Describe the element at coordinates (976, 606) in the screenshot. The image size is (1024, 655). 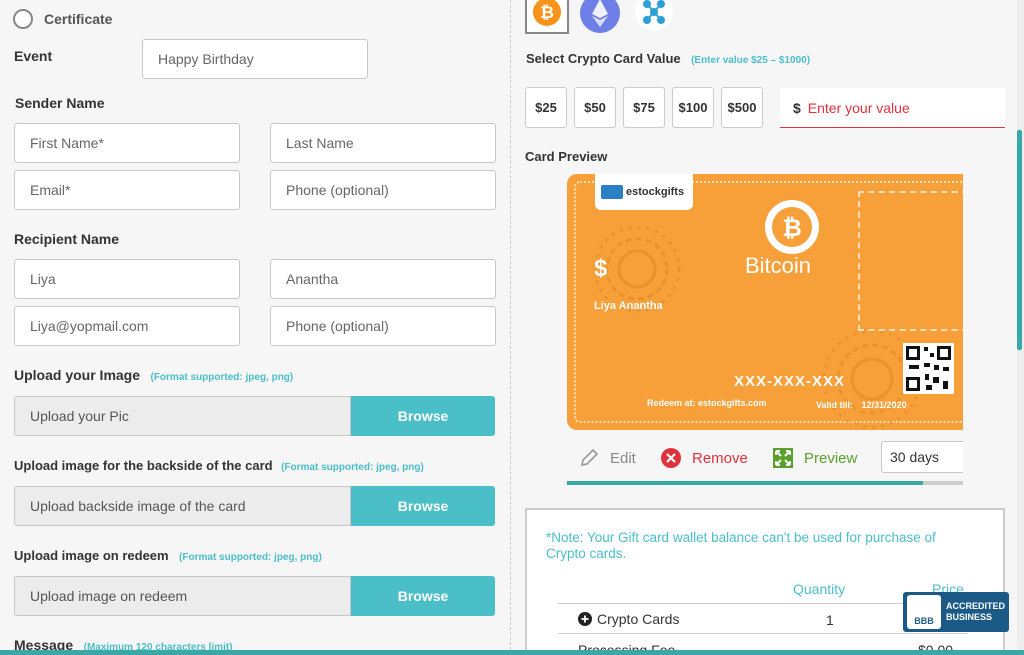
I see `bbb-line1: ACCREDITED` at that location.